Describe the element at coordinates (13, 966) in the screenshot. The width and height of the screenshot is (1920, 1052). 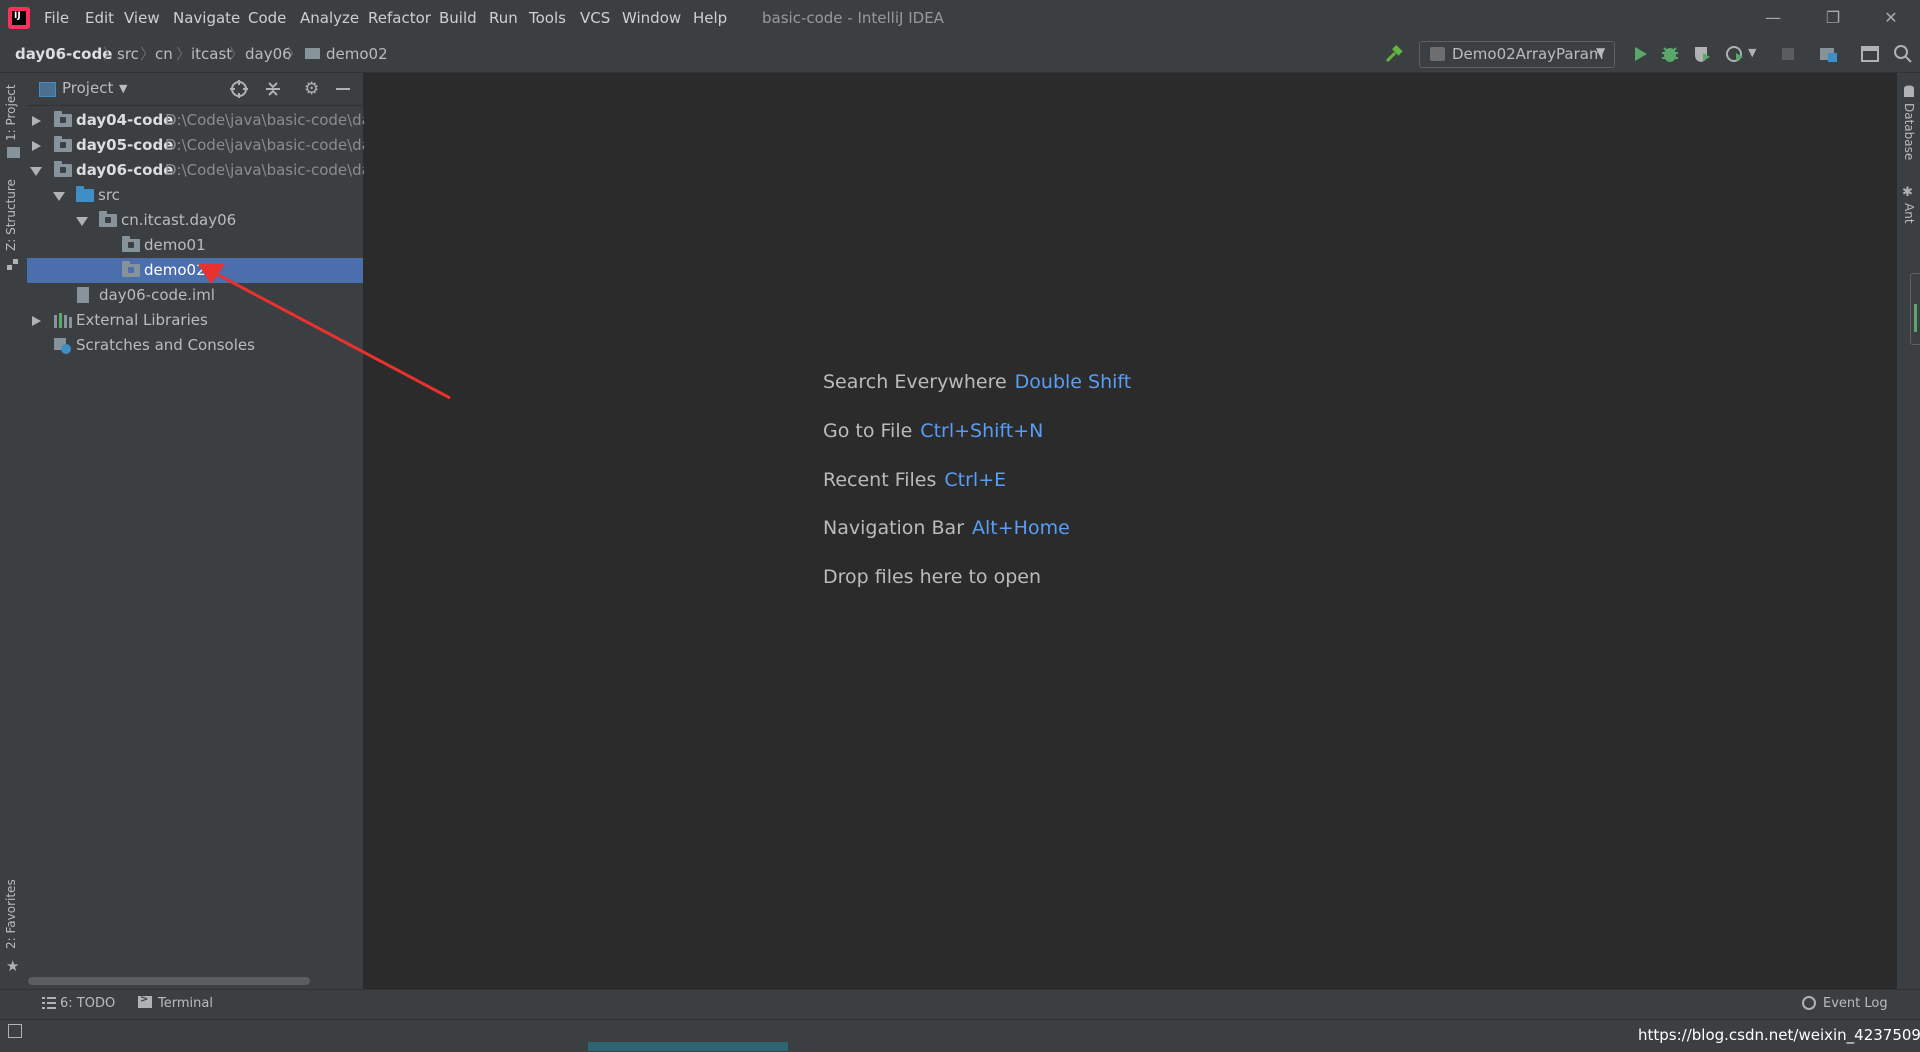
I see `star-icon: ★` at that location.